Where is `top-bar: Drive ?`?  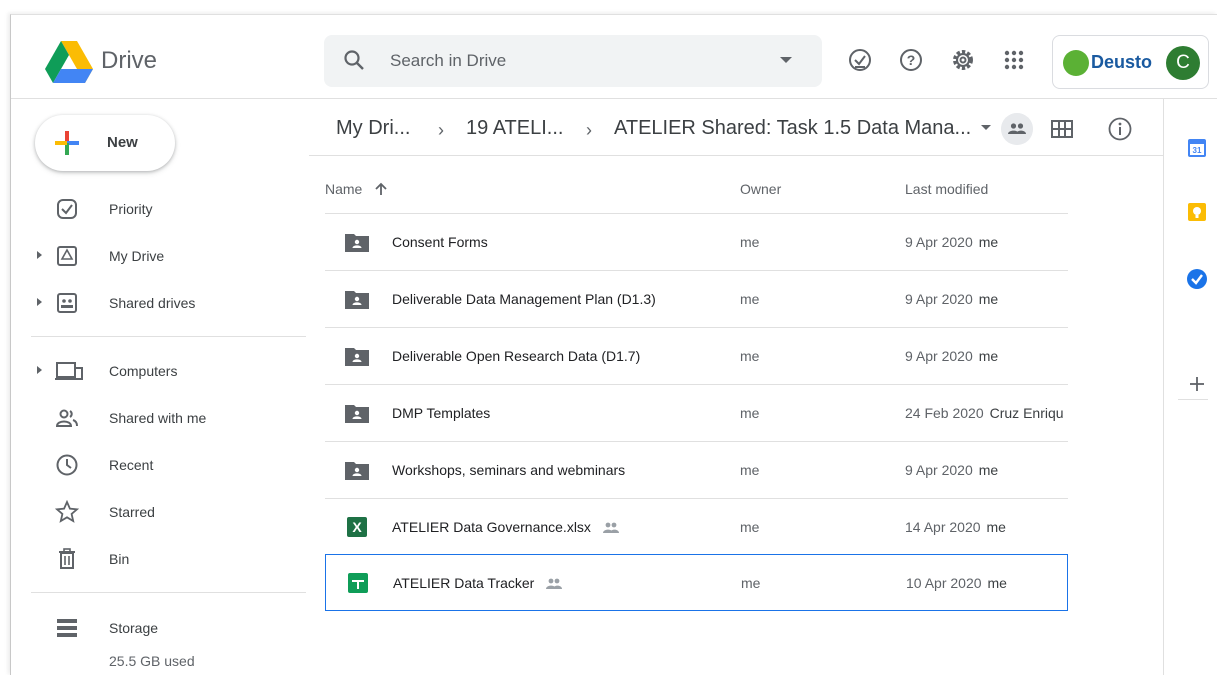 top-bar: Drive ? is located at coordinates (614, 57).